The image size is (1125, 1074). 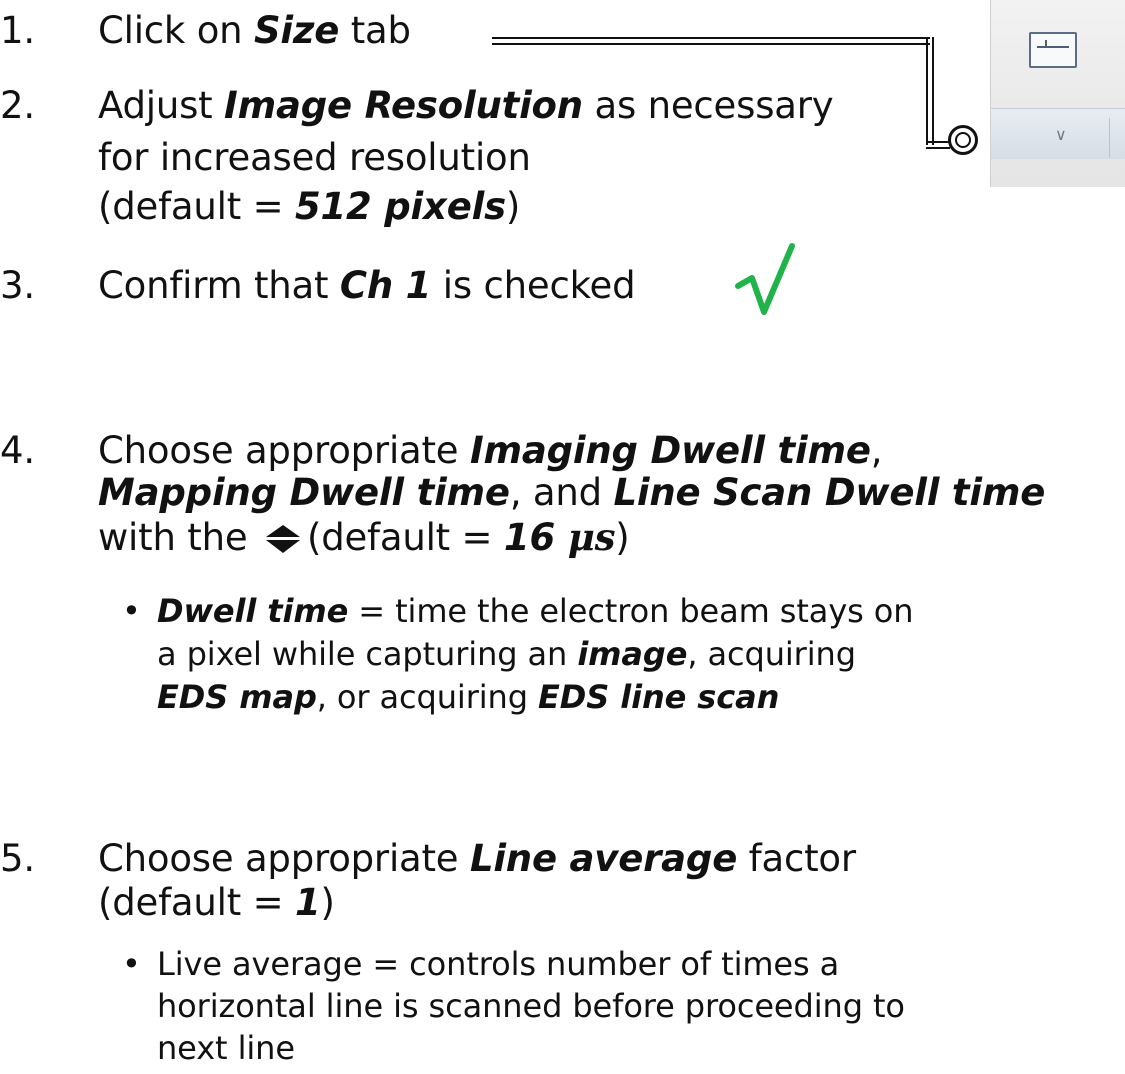 I want to click on up-down-arrows-icon, so click(x=282, y=539).